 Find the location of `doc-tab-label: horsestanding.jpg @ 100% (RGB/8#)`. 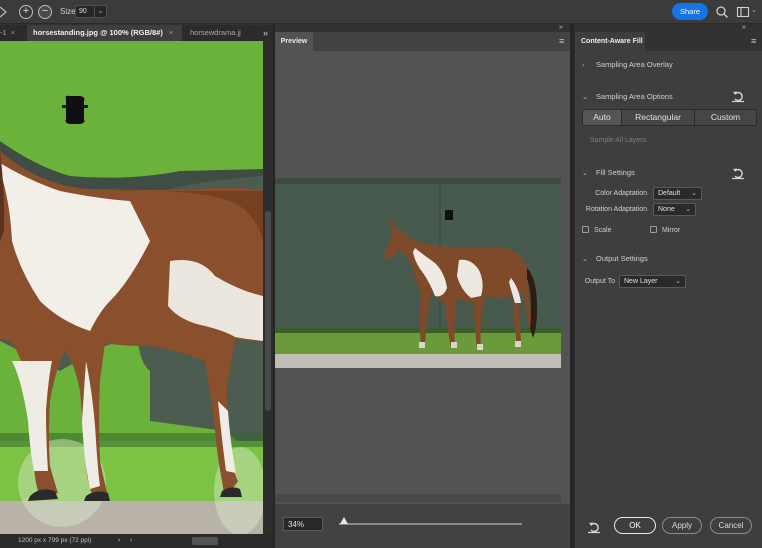

doc-tab-label: horsestanding.jpg @ 100% (RGB/8#) is located at coordinates (98, 32).